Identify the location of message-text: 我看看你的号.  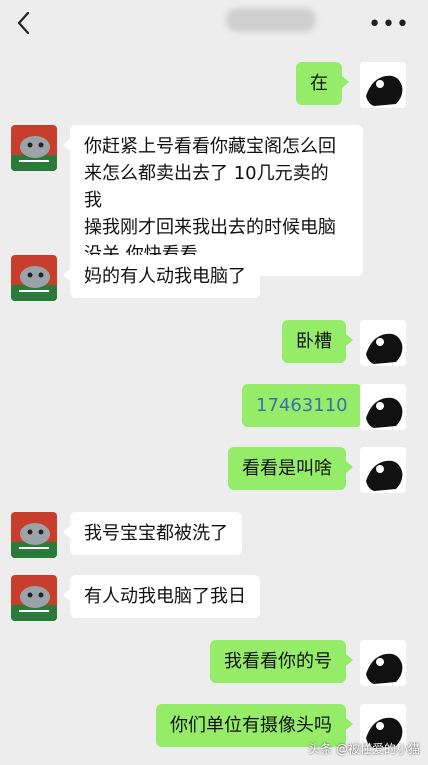
(278, 661).